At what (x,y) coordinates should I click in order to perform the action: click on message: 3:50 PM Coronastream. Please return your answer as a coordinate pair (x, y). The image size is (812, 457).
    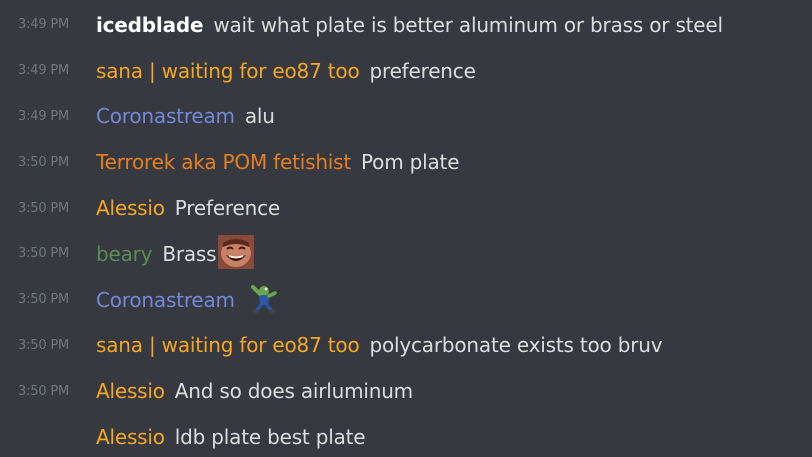
    Looking at the image, I should click on (406, 300).